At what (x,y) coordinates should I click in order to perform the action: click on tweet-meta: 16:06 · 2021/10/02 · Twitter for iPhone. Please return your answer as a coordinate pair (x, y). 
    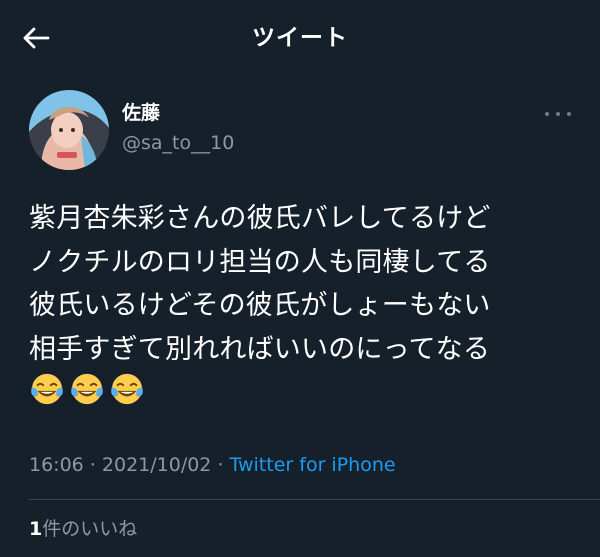
    Looking at the image, I should click on (212, 465).